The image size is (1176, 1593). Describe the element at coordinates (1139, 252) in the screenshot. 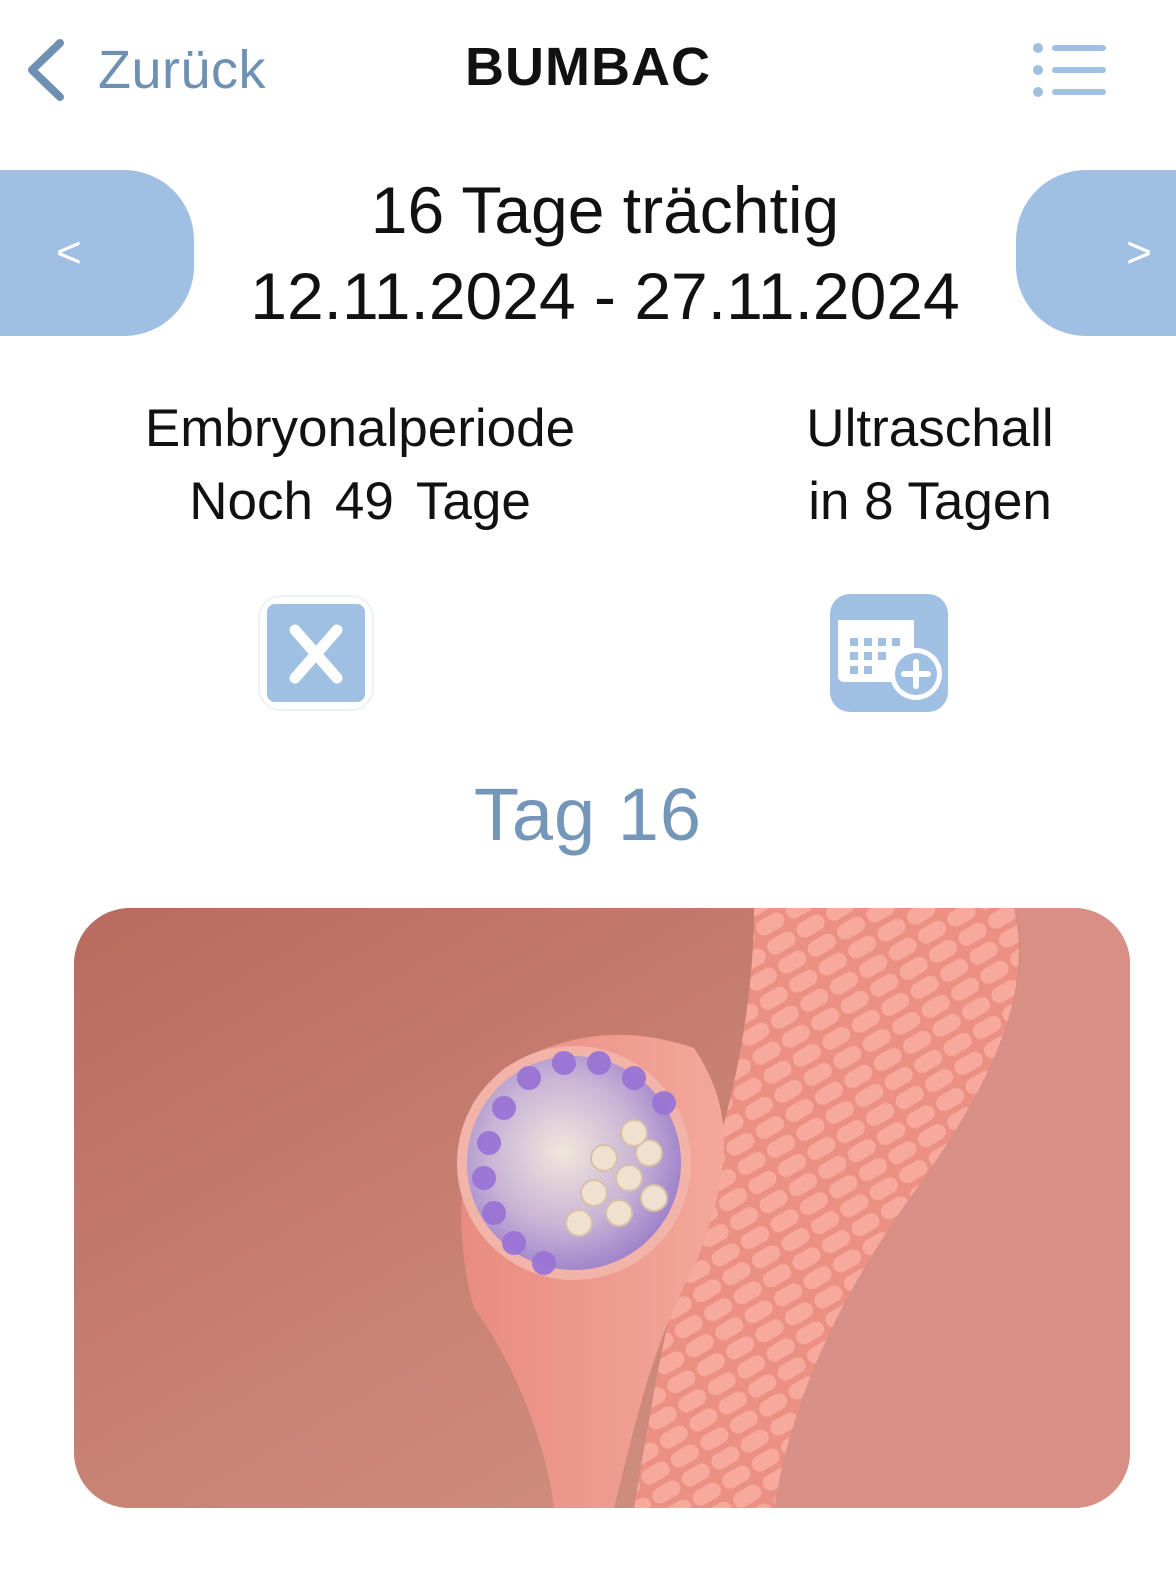

I see `next-label: >` at that location.